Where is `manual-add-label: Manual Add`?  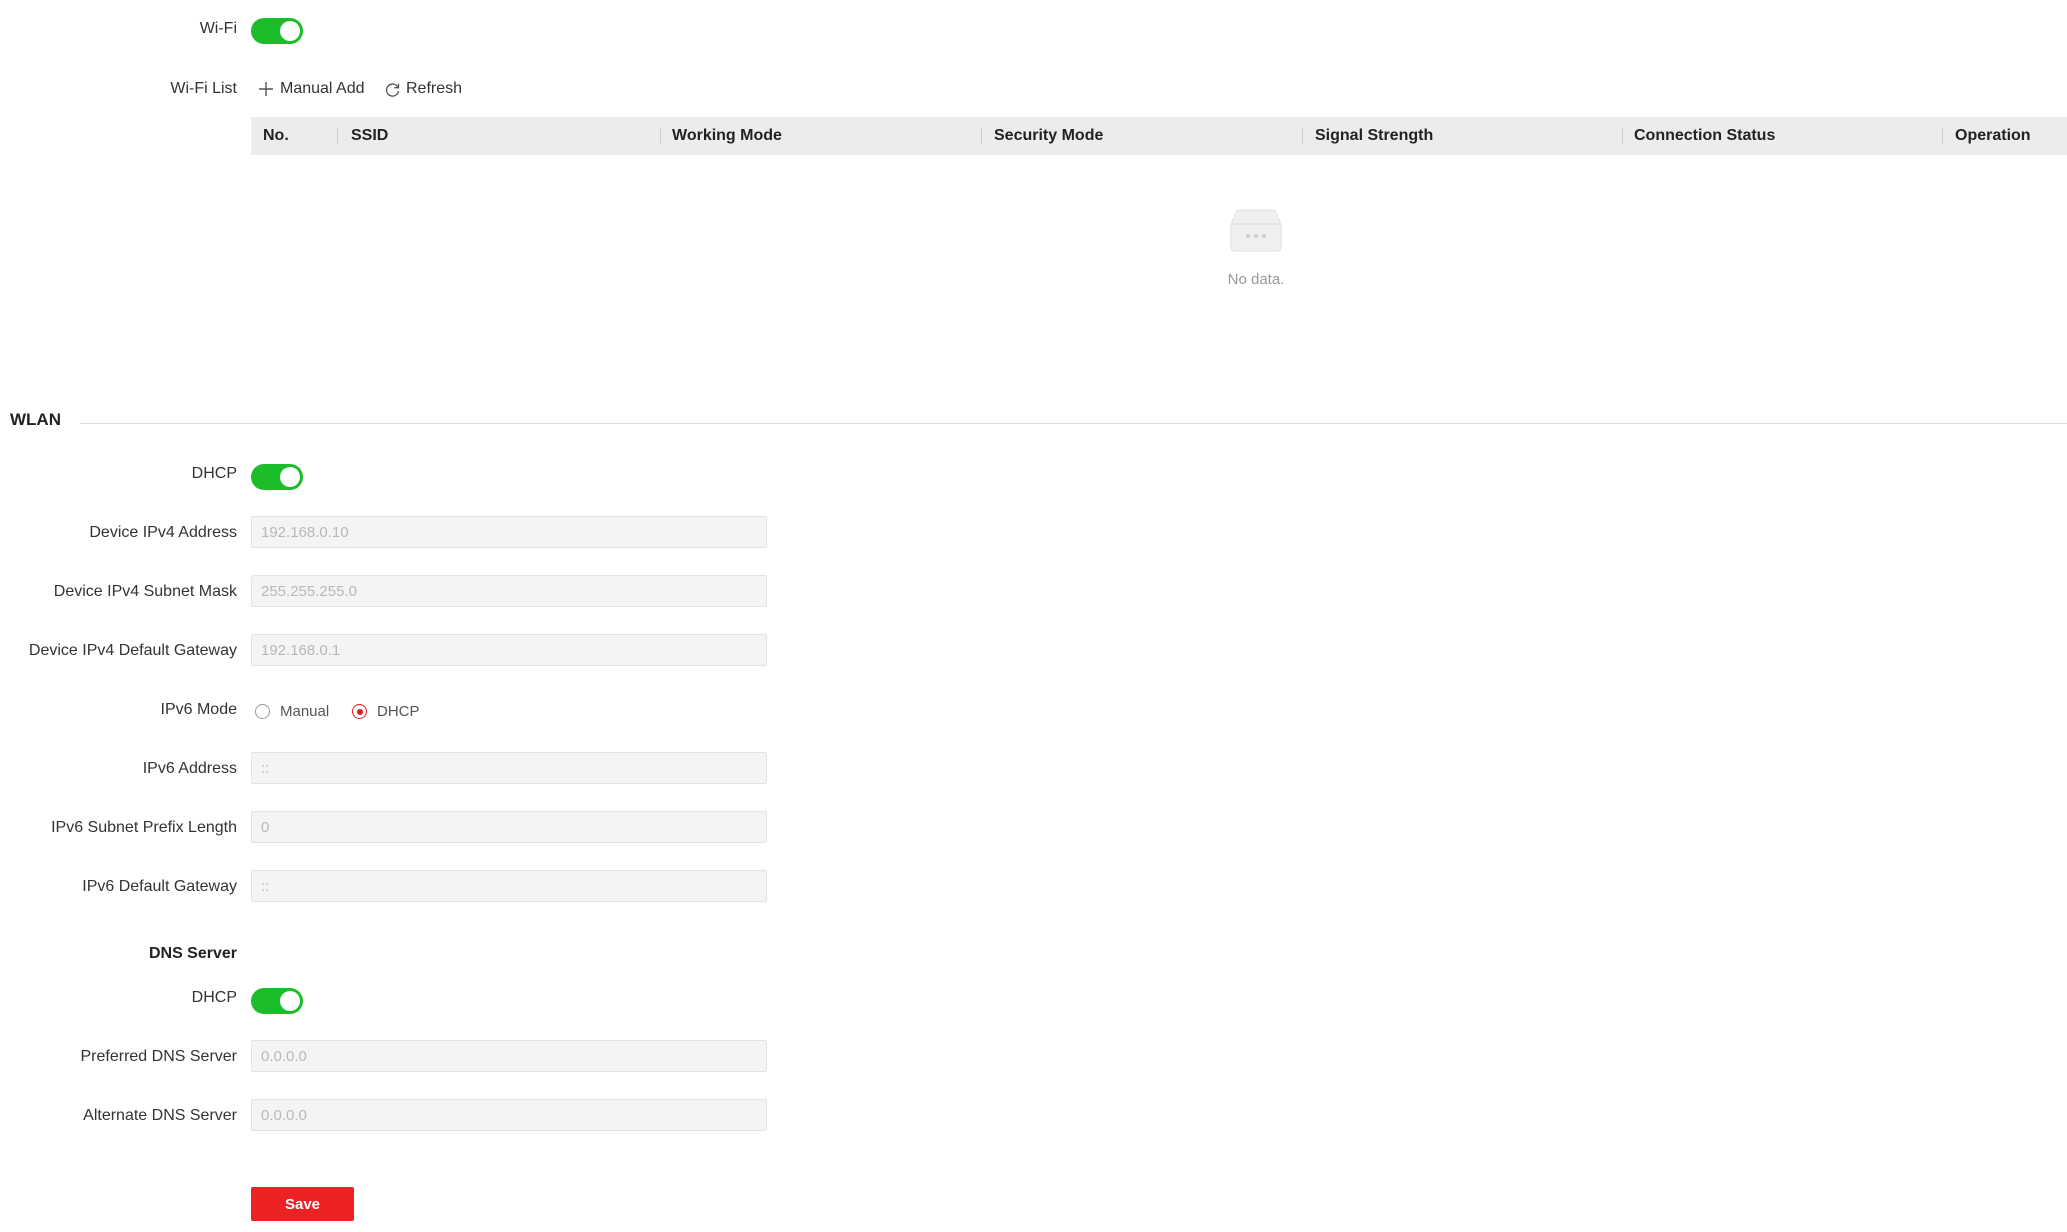 manual-add-label: Manual Add is located at coordinates (322, 88).